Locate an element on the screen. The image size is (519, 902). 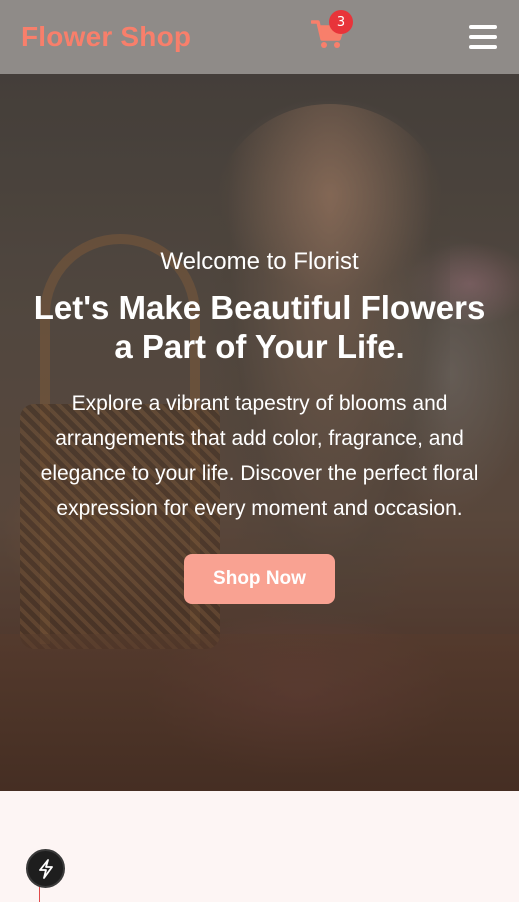
logo: Flower Shop is located at coordinates (106, 37).